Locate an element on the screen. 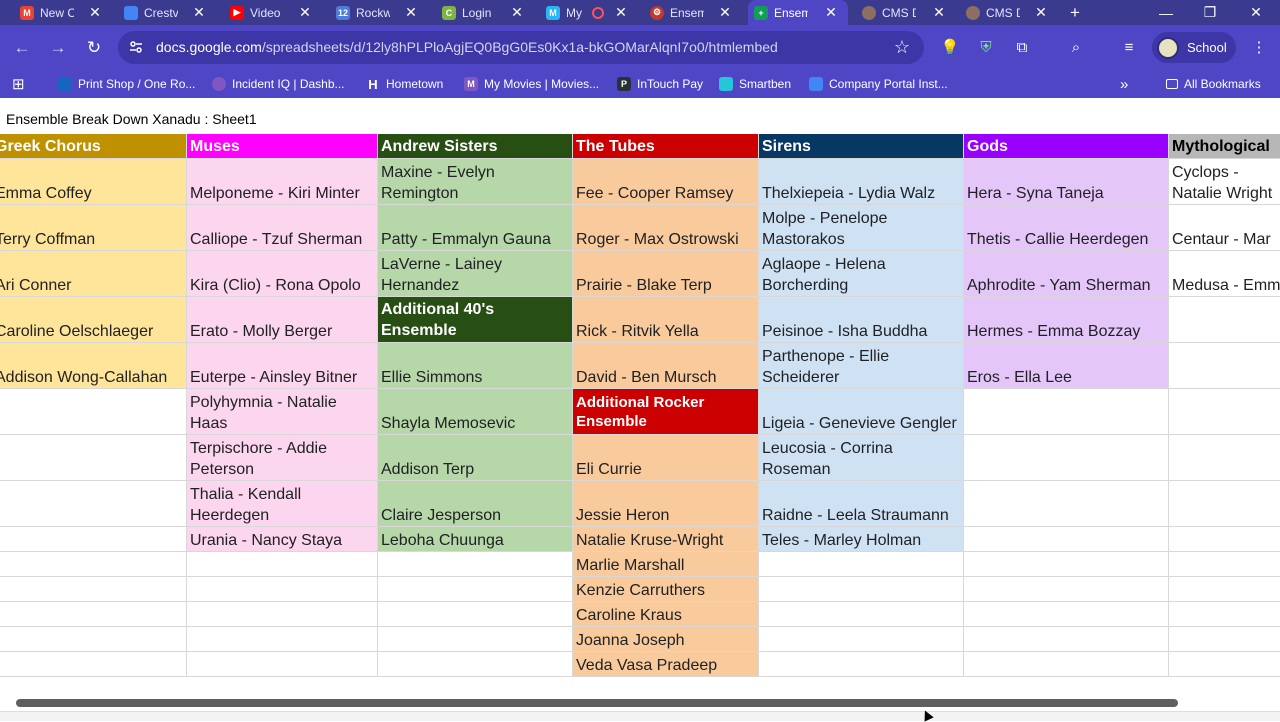 The width and height of the screenshot is (1280, 722). all-bookmarks-button: All Bookmarks is located at coordinates (1213, 84).